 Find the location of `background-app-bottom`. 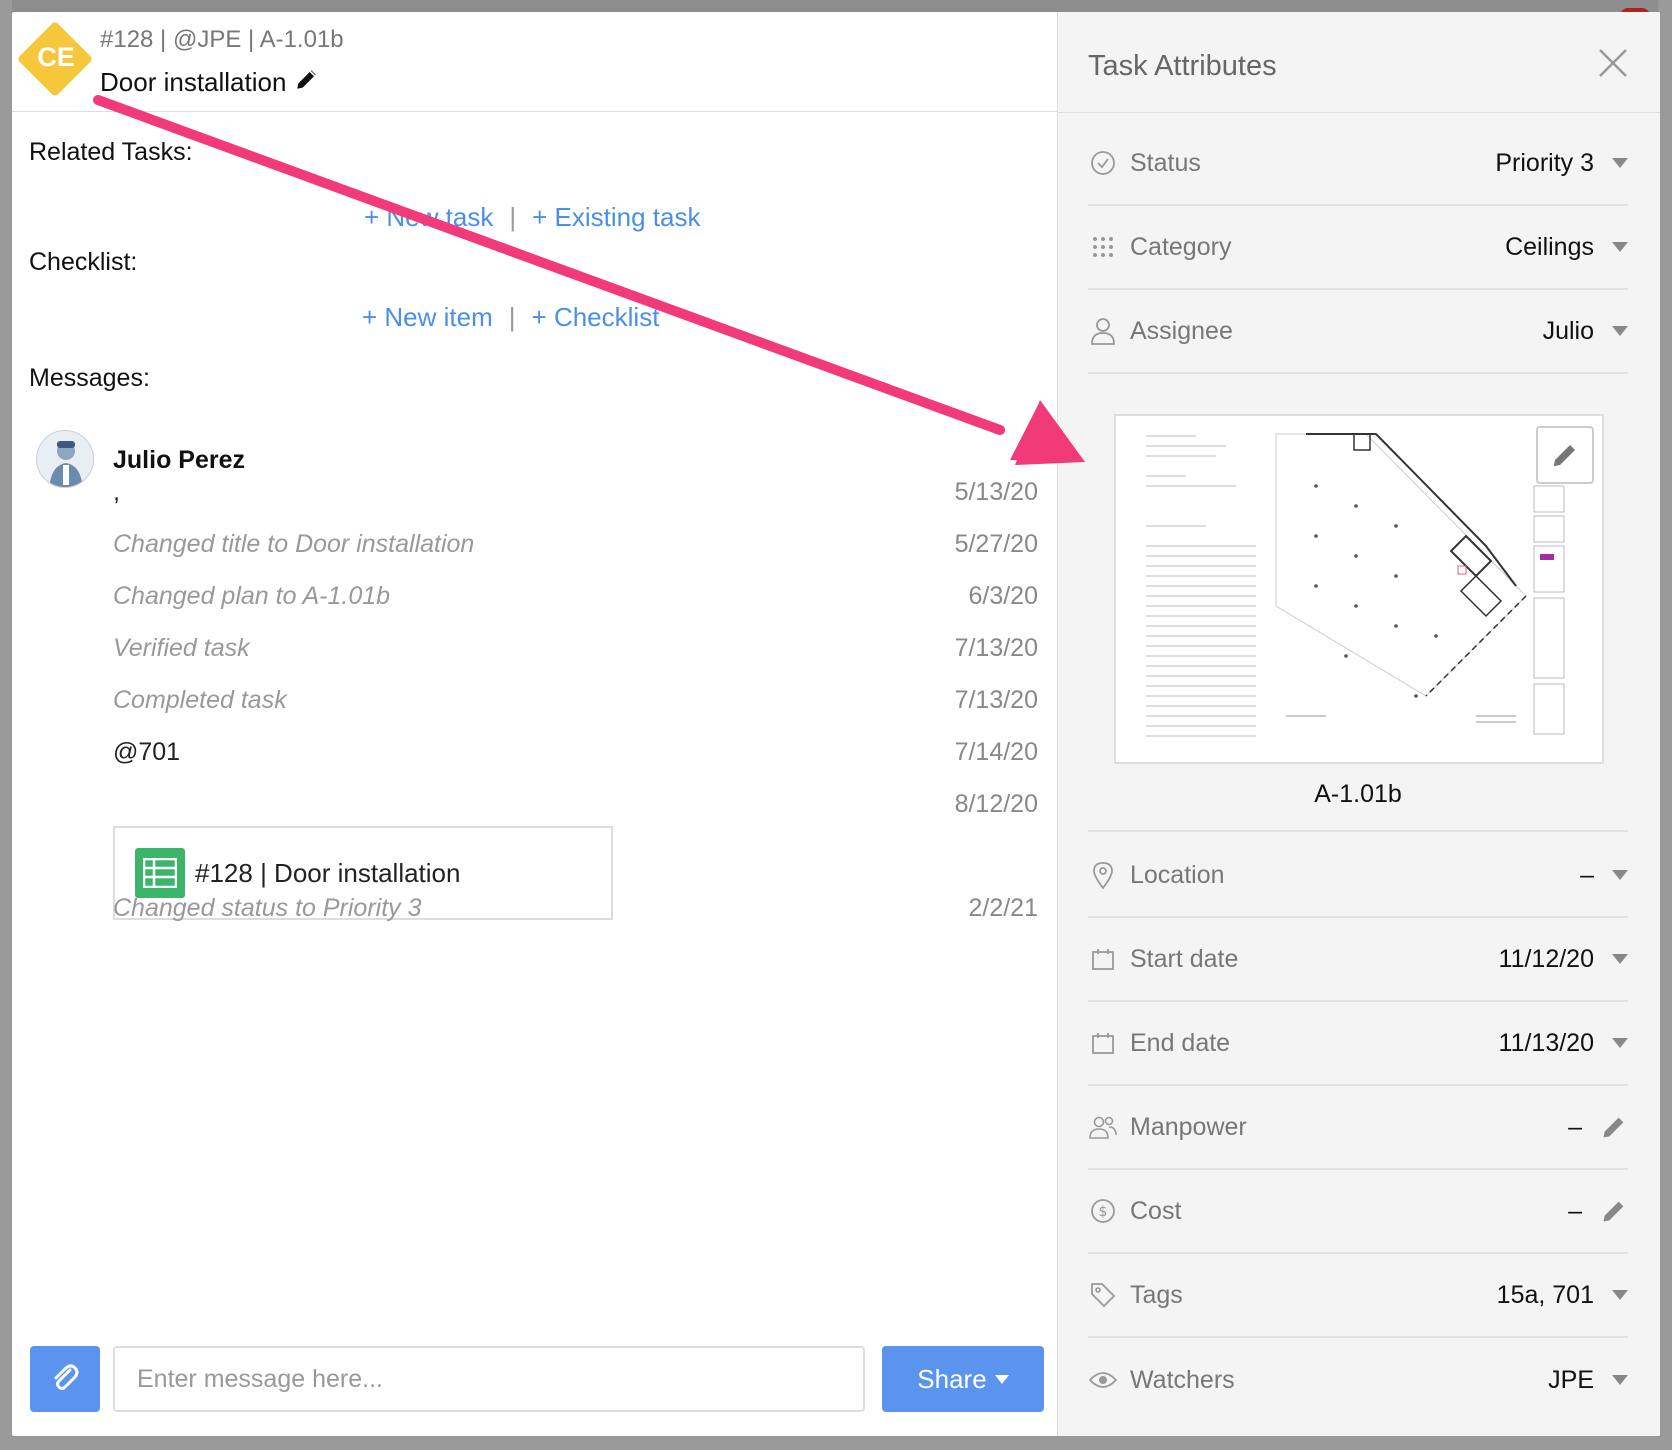

background-app-bottom is located at coordinates (836, 1443).